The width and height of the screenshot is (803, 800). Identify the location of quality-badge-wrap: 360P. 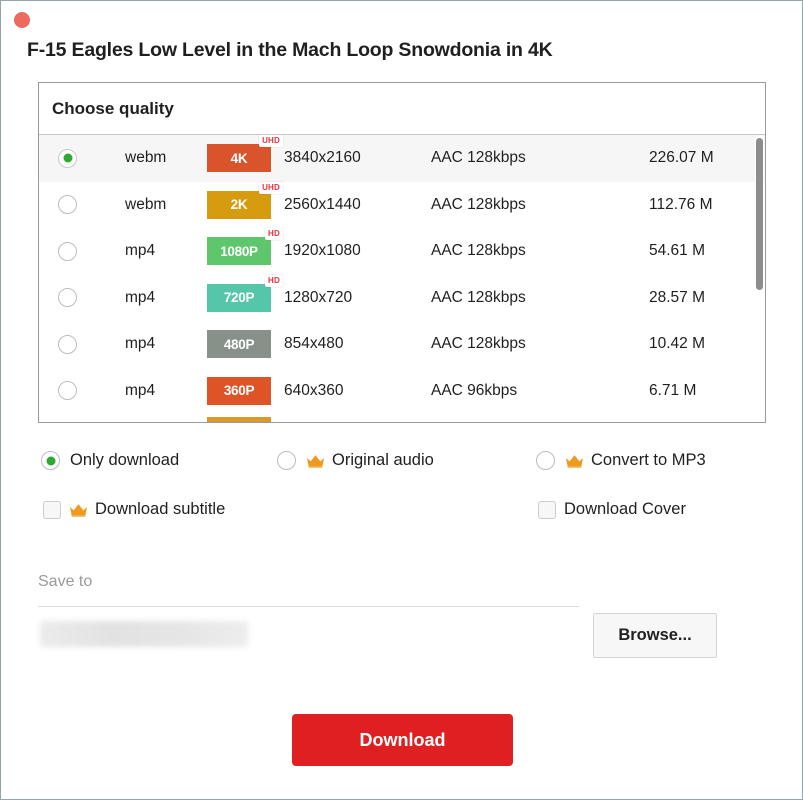
(239, 390).